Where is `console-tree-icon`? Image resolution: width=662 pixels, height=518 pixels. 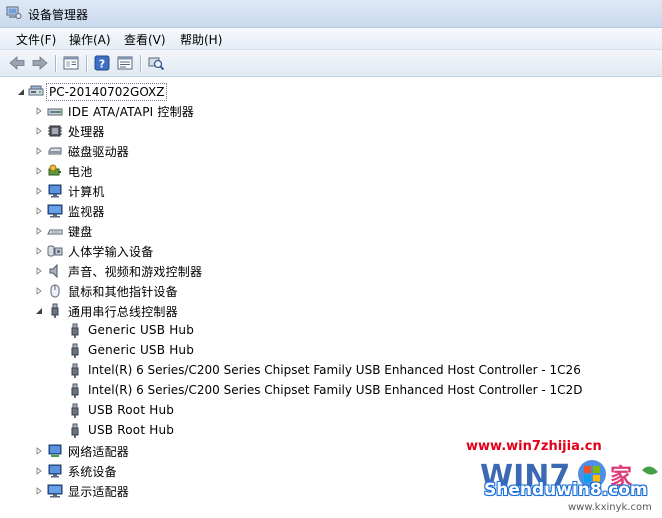 console-tree-icon is located at coordinates (71, 63).